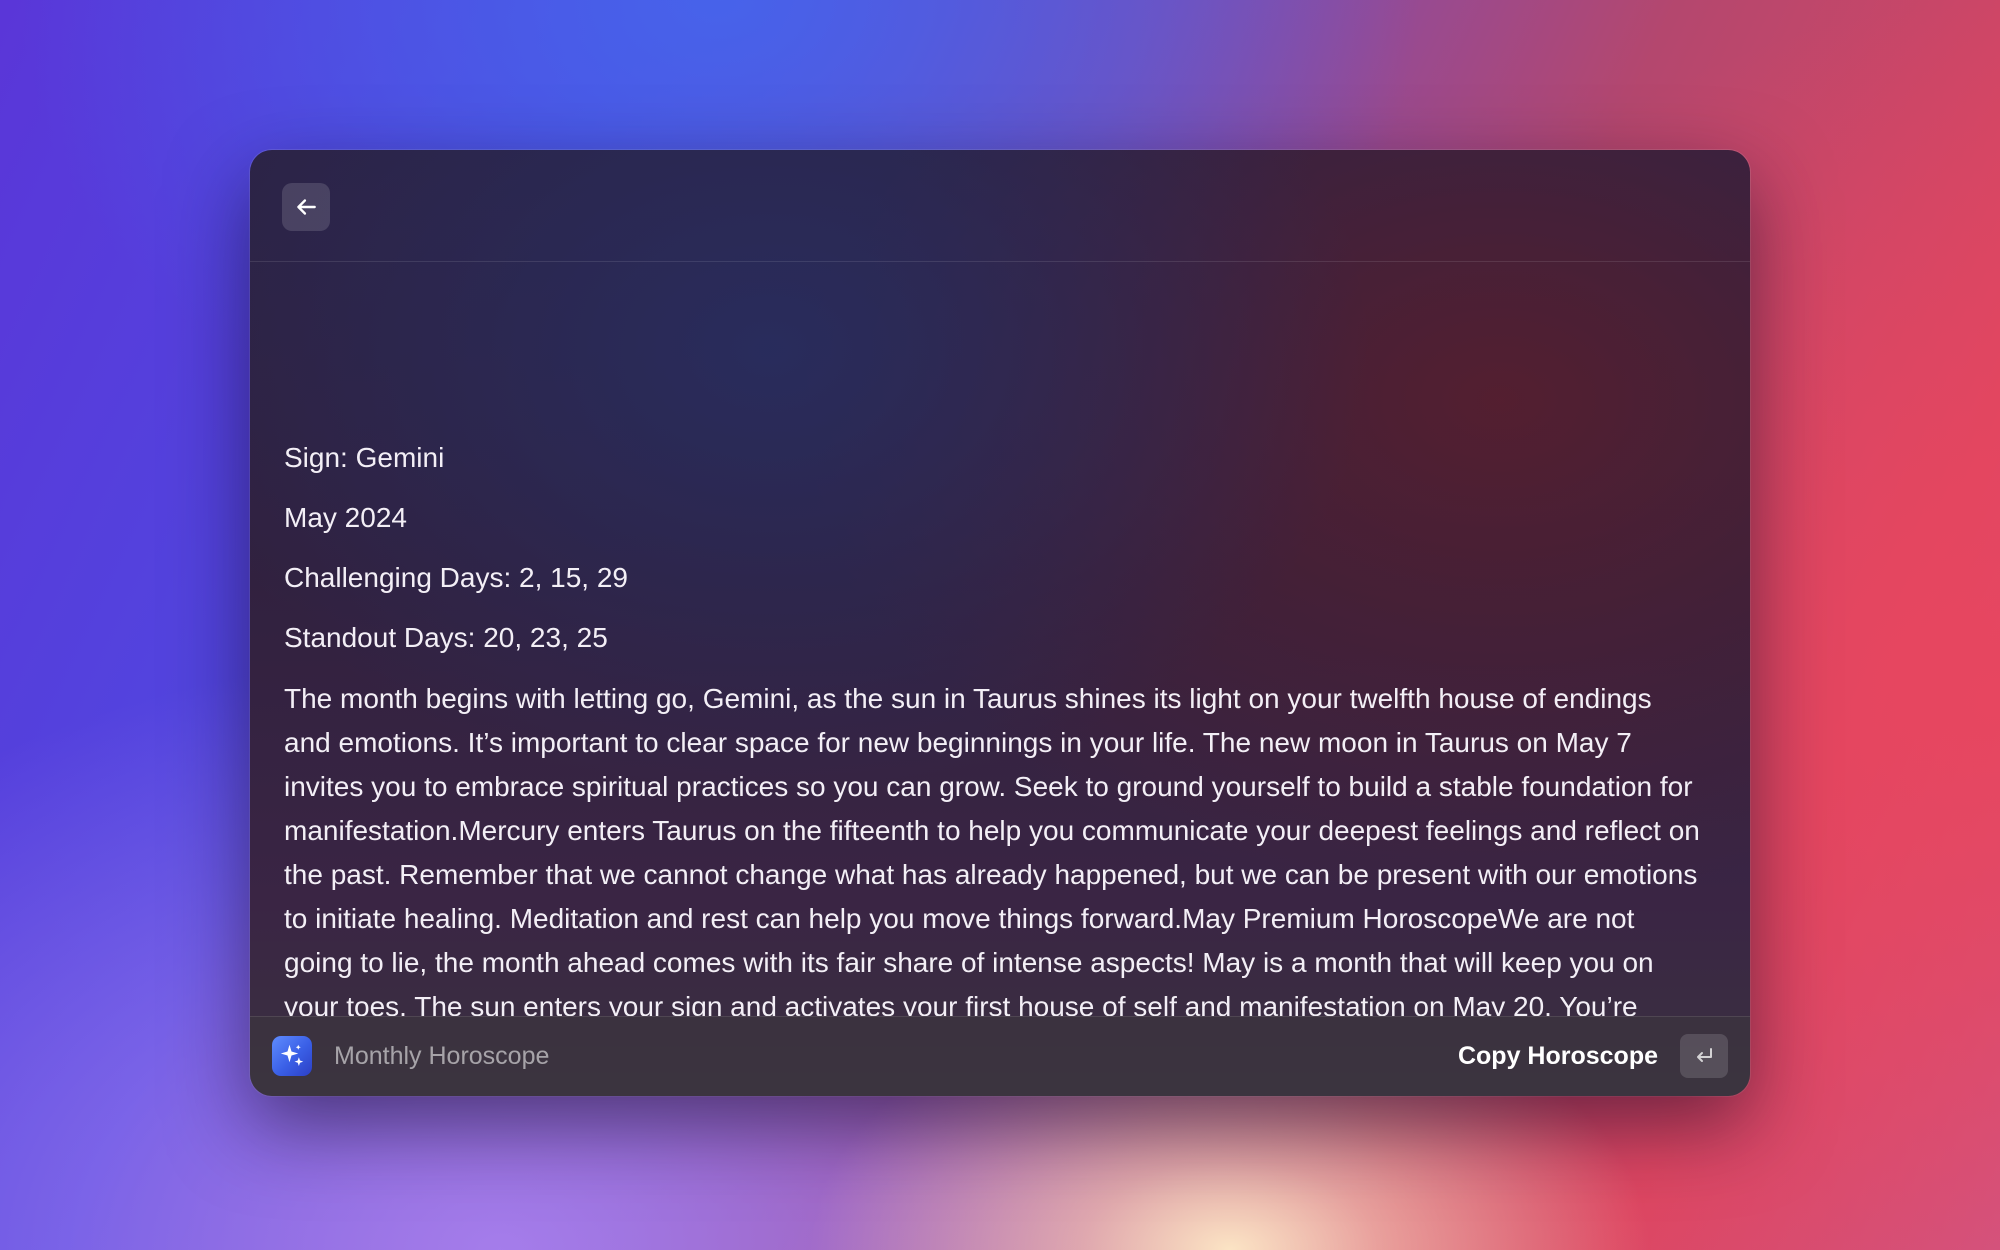  I want to click on arrow-left-icon, so click(306, 207).